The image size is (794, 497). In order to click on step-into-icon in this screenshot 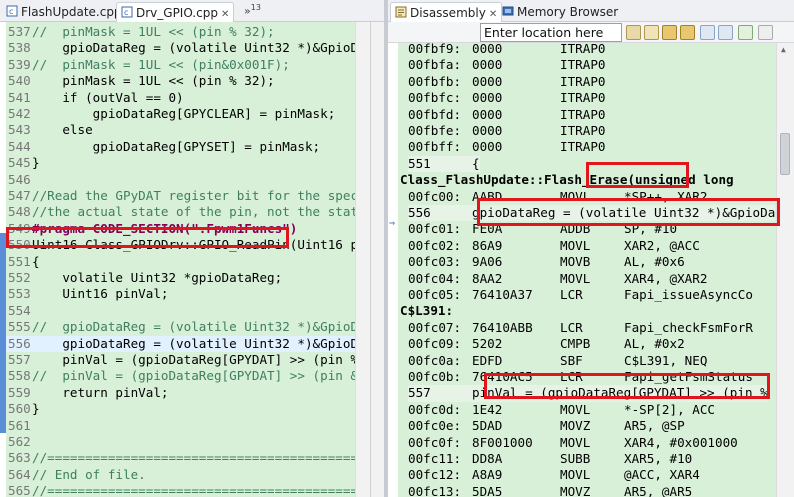, I will do `click(725, 32)`.